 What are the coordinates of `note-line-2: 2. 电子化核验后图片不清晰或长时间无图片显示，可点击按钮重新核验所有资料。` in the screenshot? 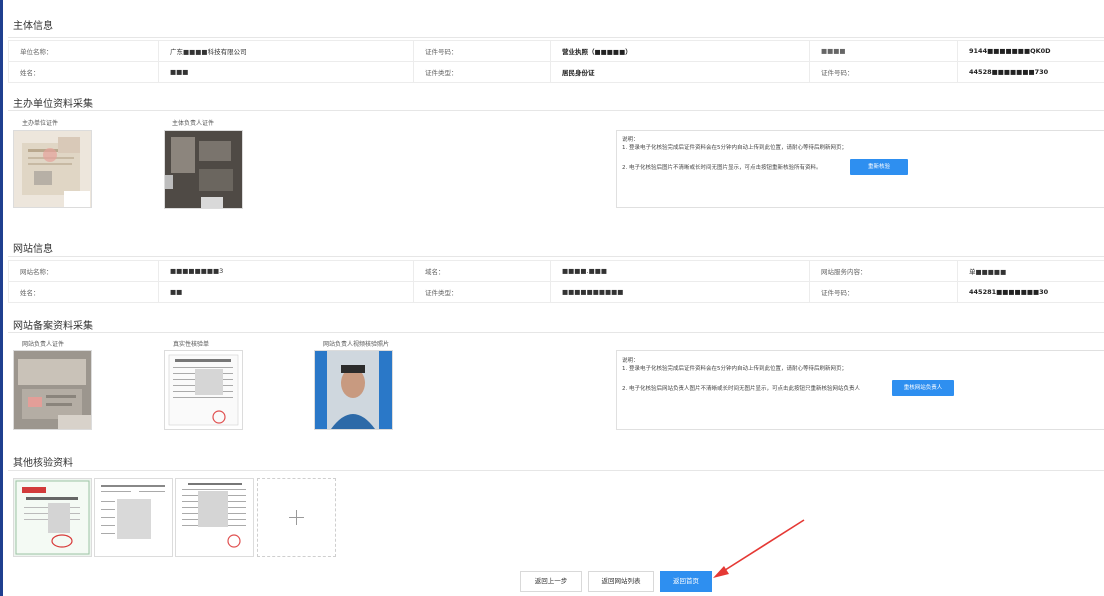 It's located at (722, 168).